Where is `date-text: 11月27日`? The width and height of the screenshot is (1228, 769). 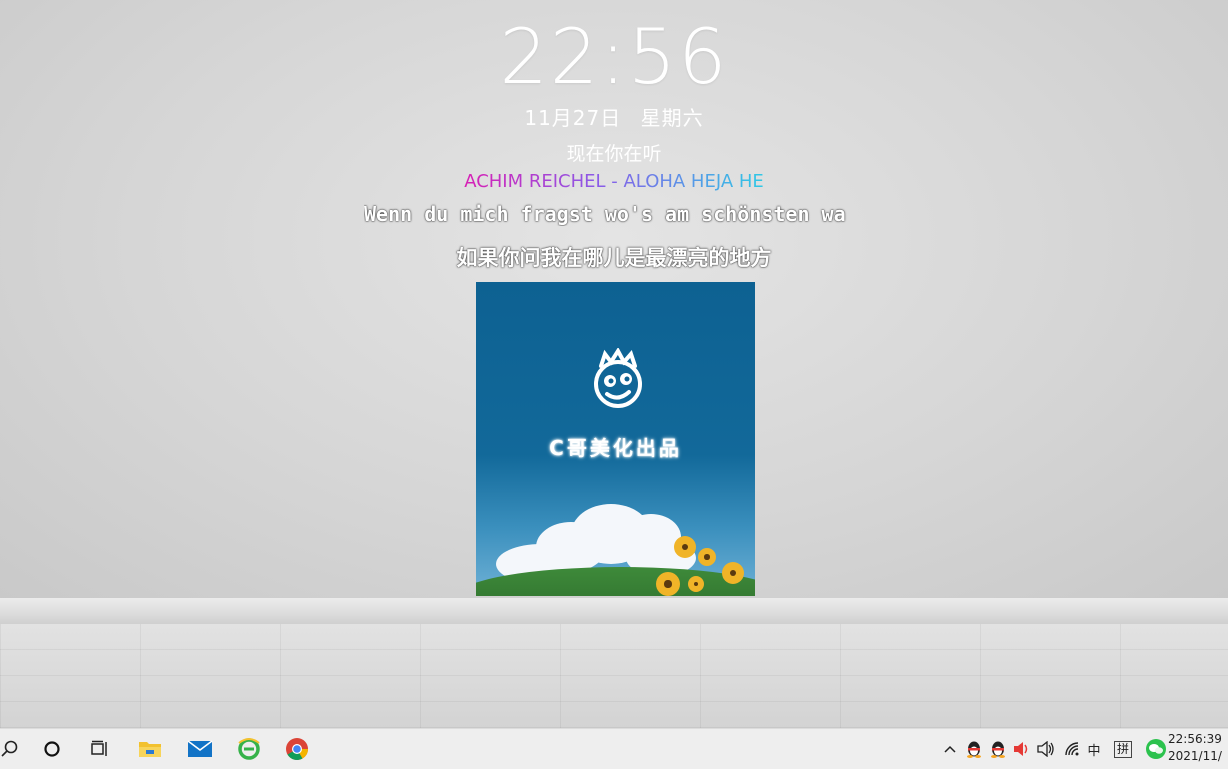 date-text: 11月27日 is located at coordinates (573, 118).